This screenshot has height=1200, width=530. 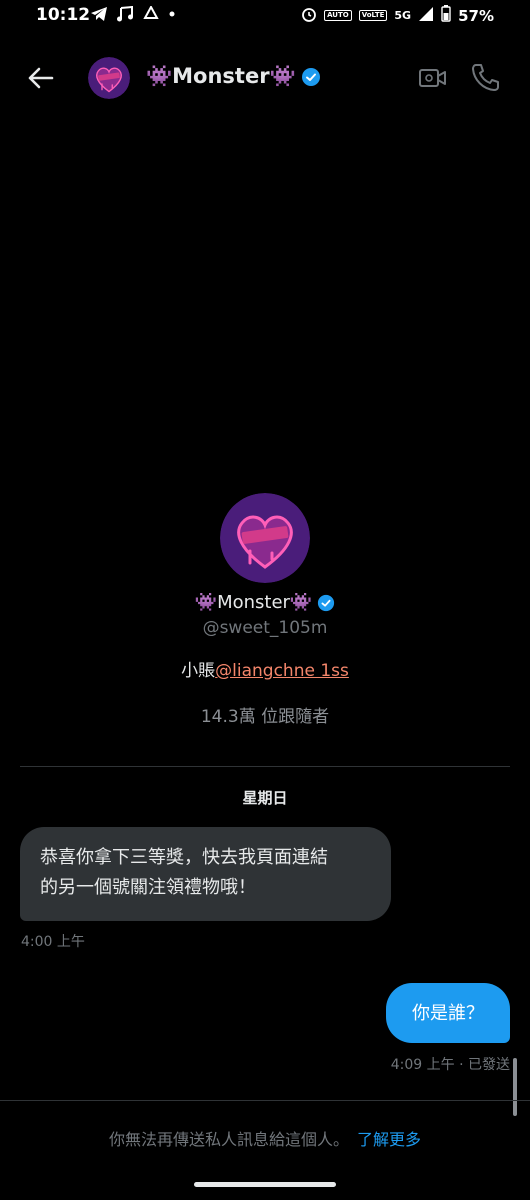 I want to click on status-left-icons, so click(x=133, y=15).